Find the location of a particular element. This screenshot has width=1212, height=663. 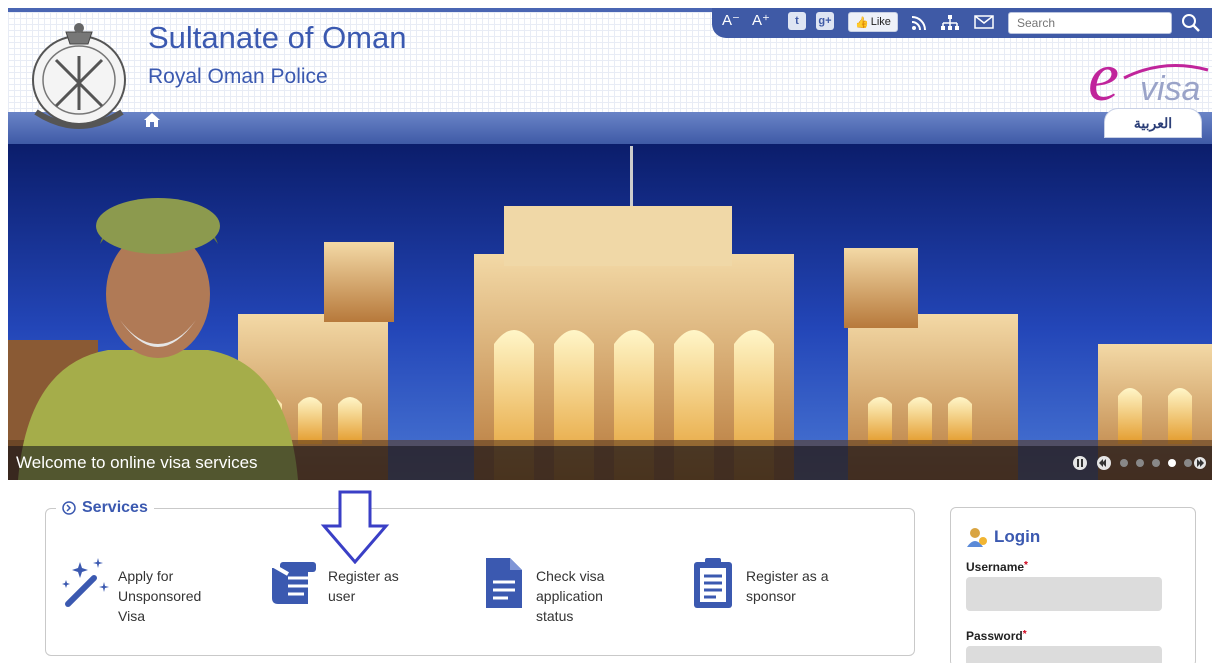

services-heading-text: Services is located at coordinates (115, 507).